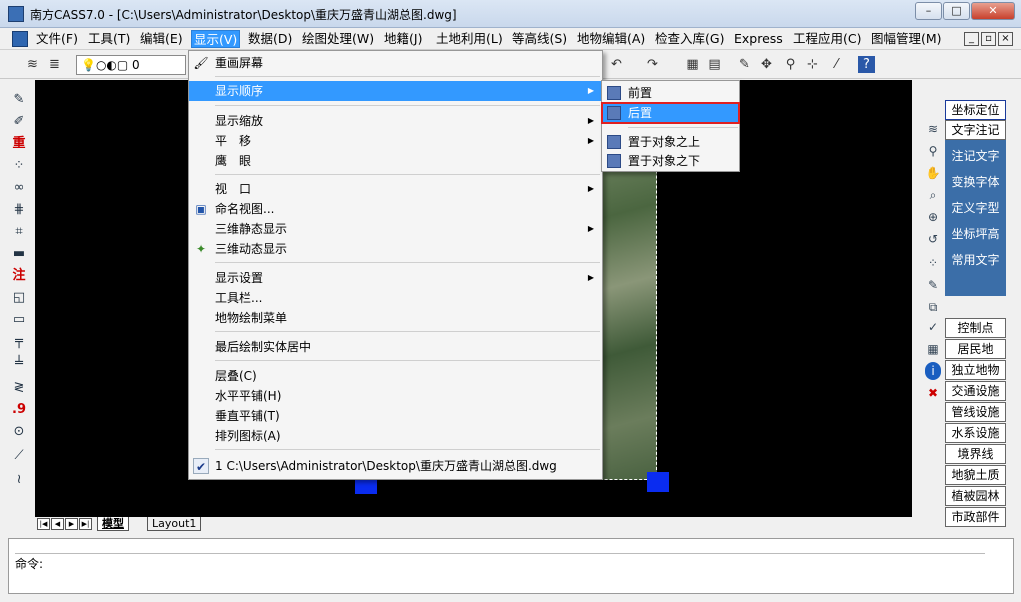 The image size is (1021, 602). What do you see at coordinates (395, 63) in the screenshot?
I see `menu-item-redraw: 🖌 重画屏幕` at bounding box center [395, 63].